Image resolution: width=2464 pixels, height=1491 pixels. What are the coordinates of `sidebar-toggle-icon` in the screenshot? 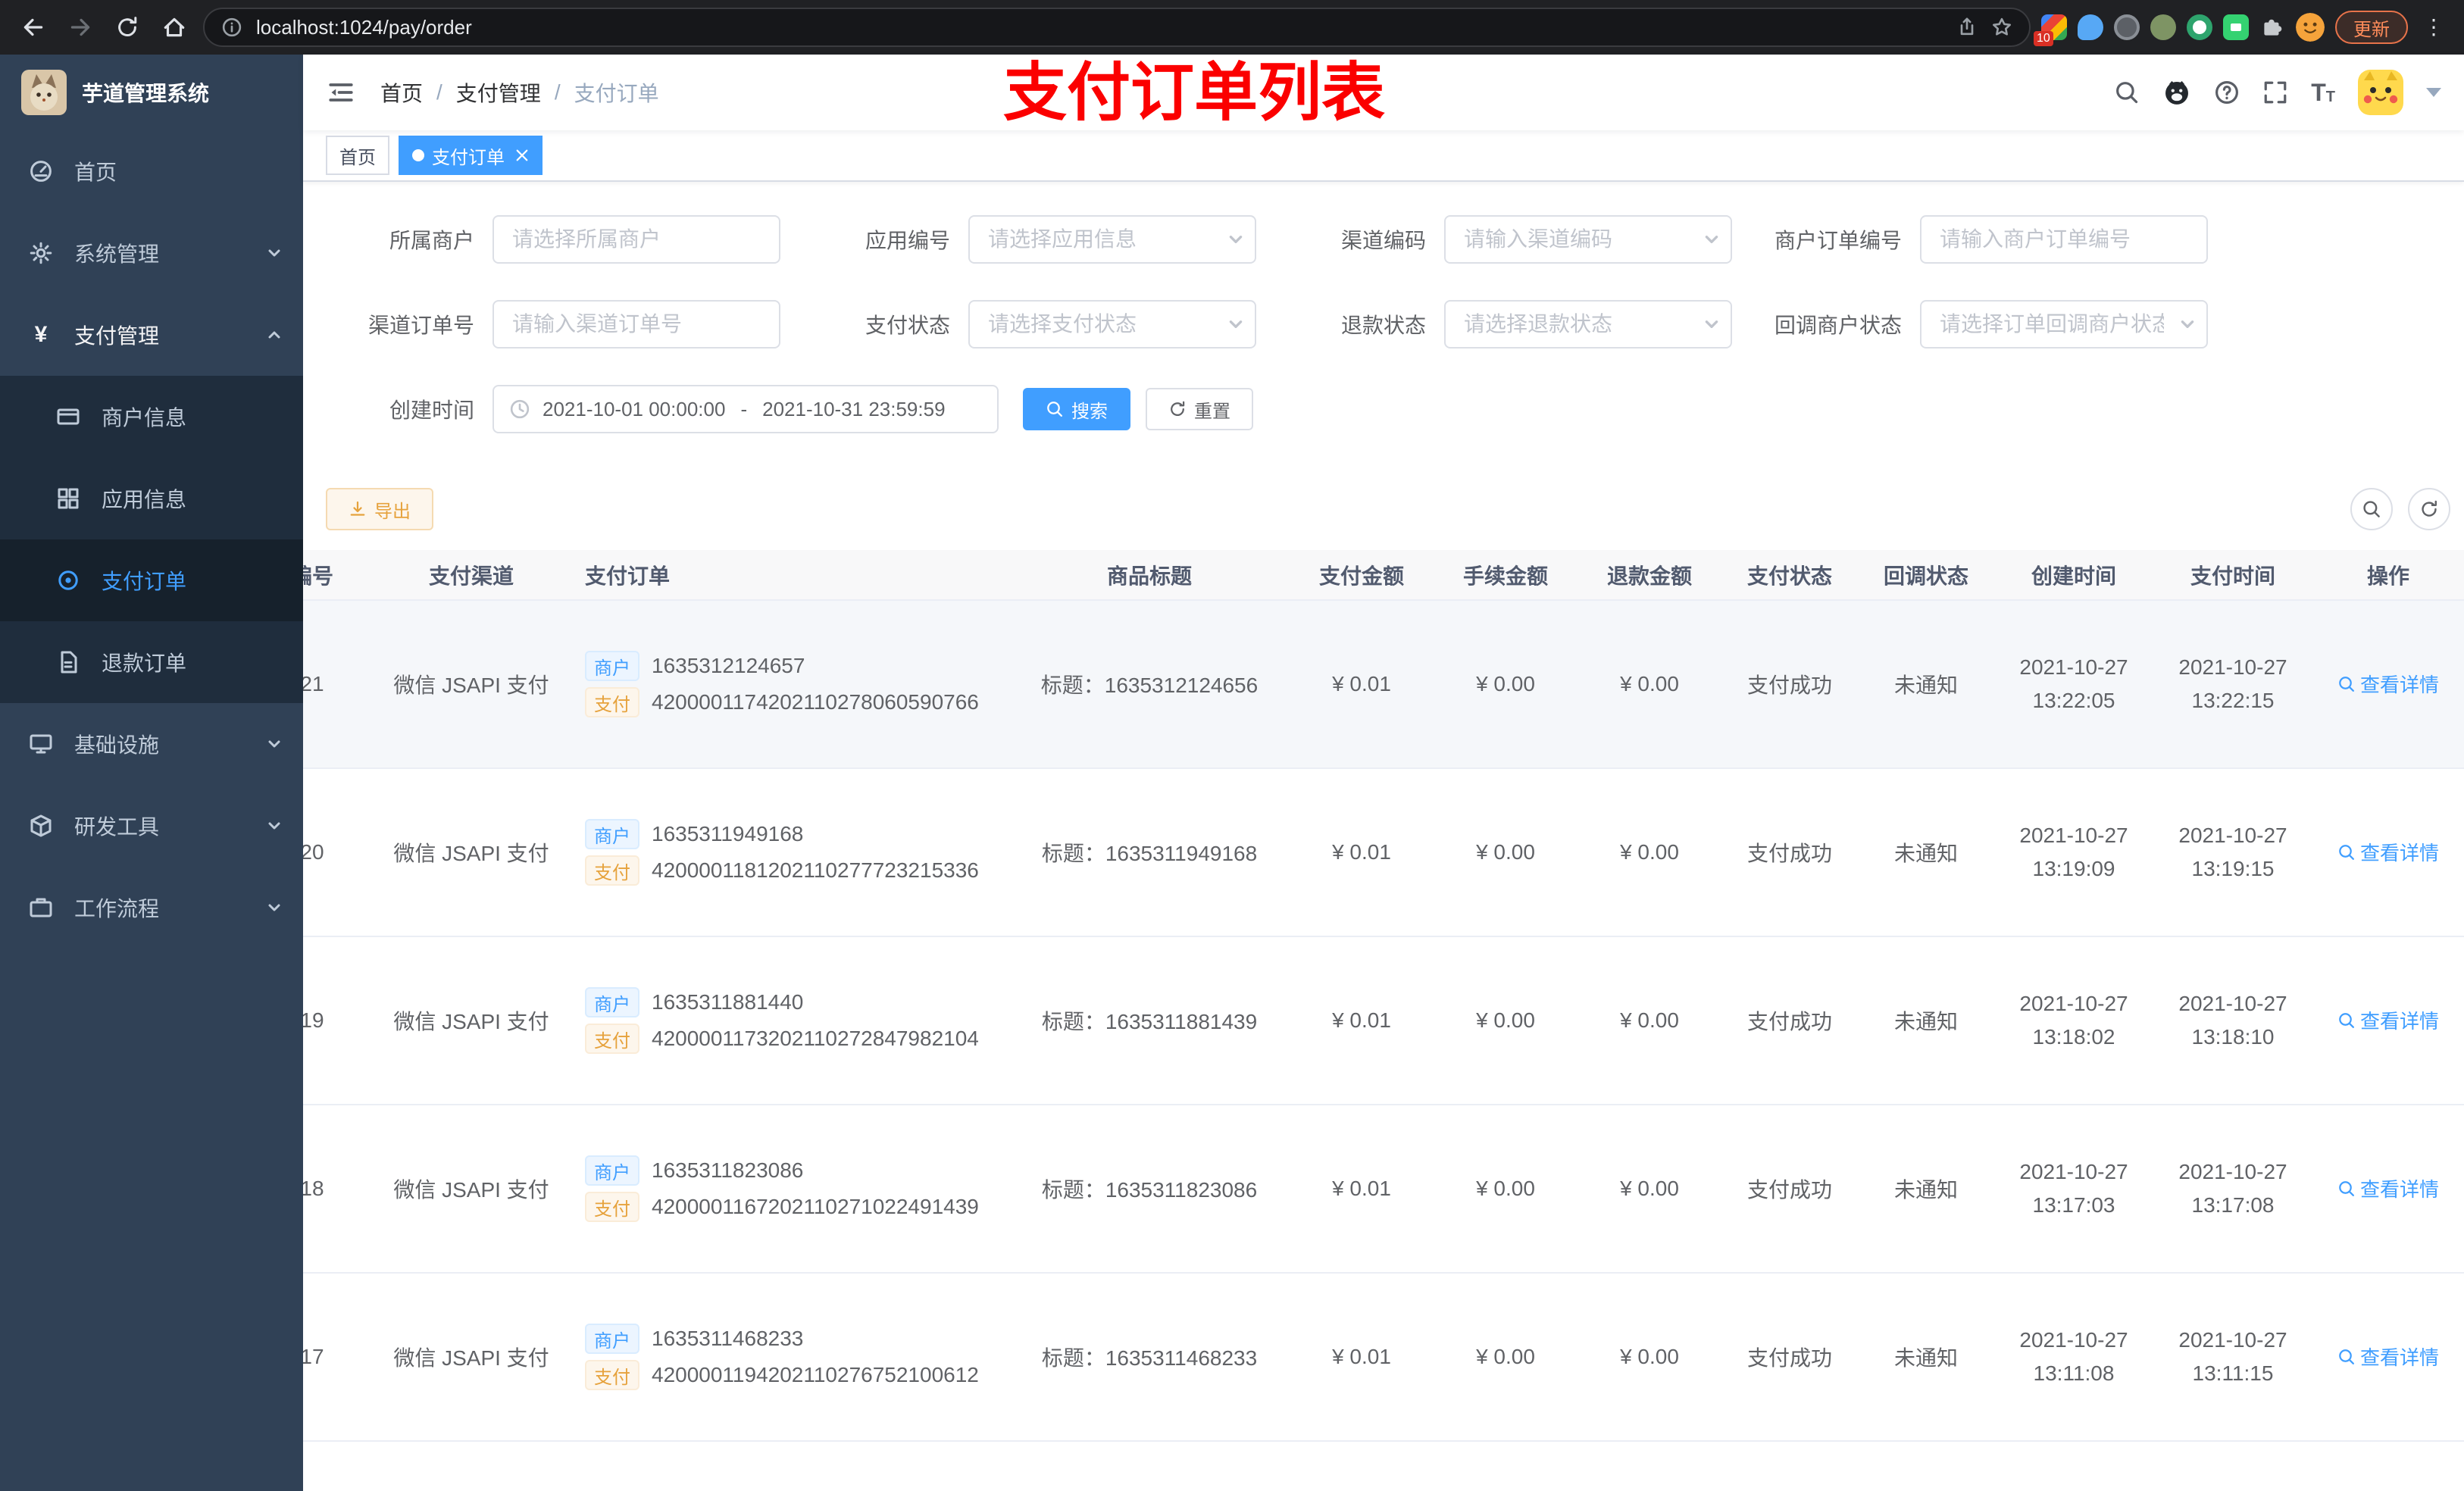 It's located at (341, 92).